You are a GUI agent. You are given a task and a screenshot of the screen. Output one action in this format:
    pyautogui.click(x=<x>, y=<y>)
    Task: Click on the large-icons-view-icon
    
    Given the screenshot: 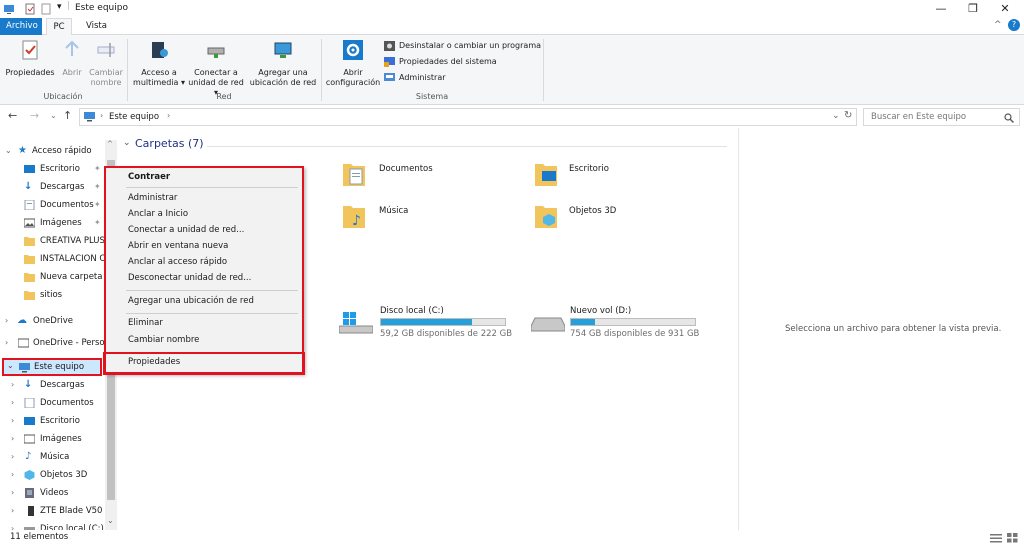 What is the action you would take?
    pyautogui.click(x=1012, y=538)
    